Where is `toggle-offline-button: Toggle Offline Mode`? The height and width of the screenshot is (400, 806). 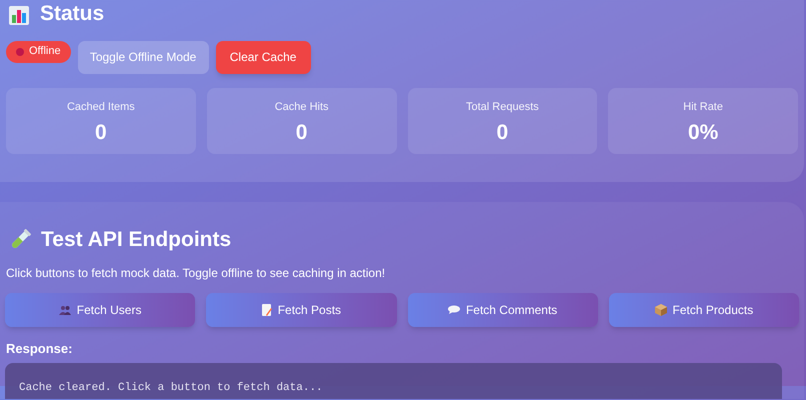 toggle-offline-button: Toggle Offline Mode is located at coordinates (143, 57).